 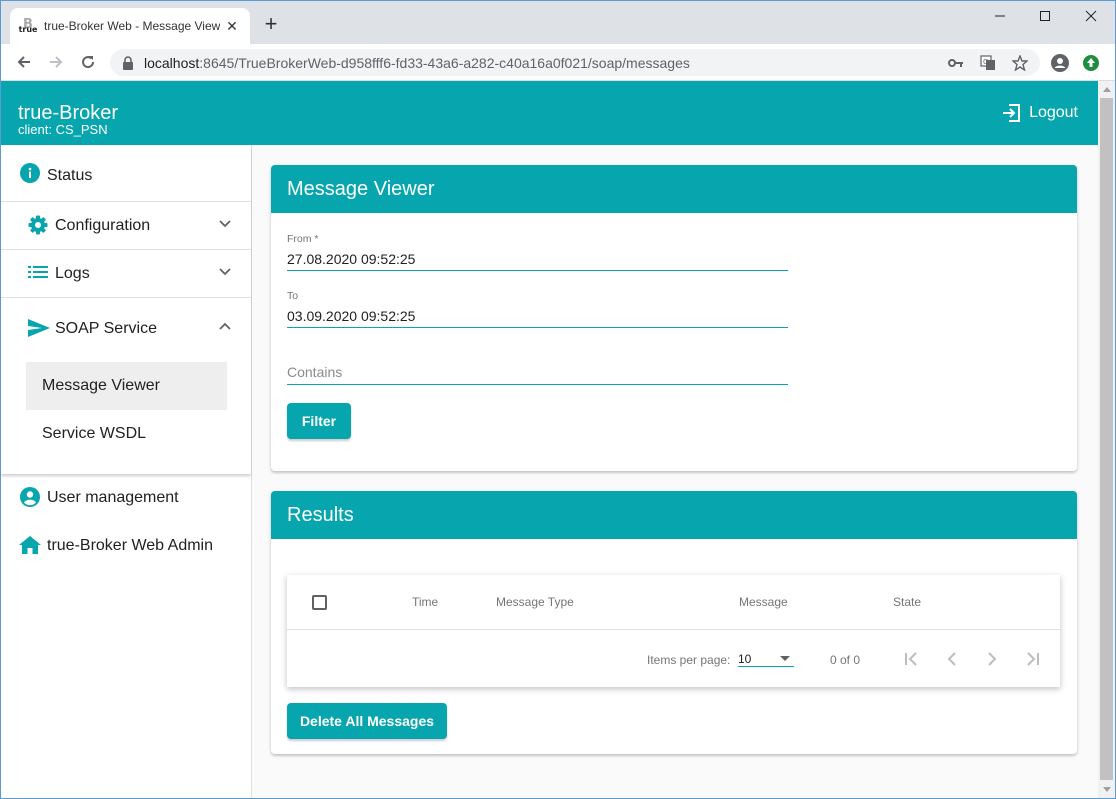 I want to click on table-header: Time Message Type Message State, so click(x=673, y=602).